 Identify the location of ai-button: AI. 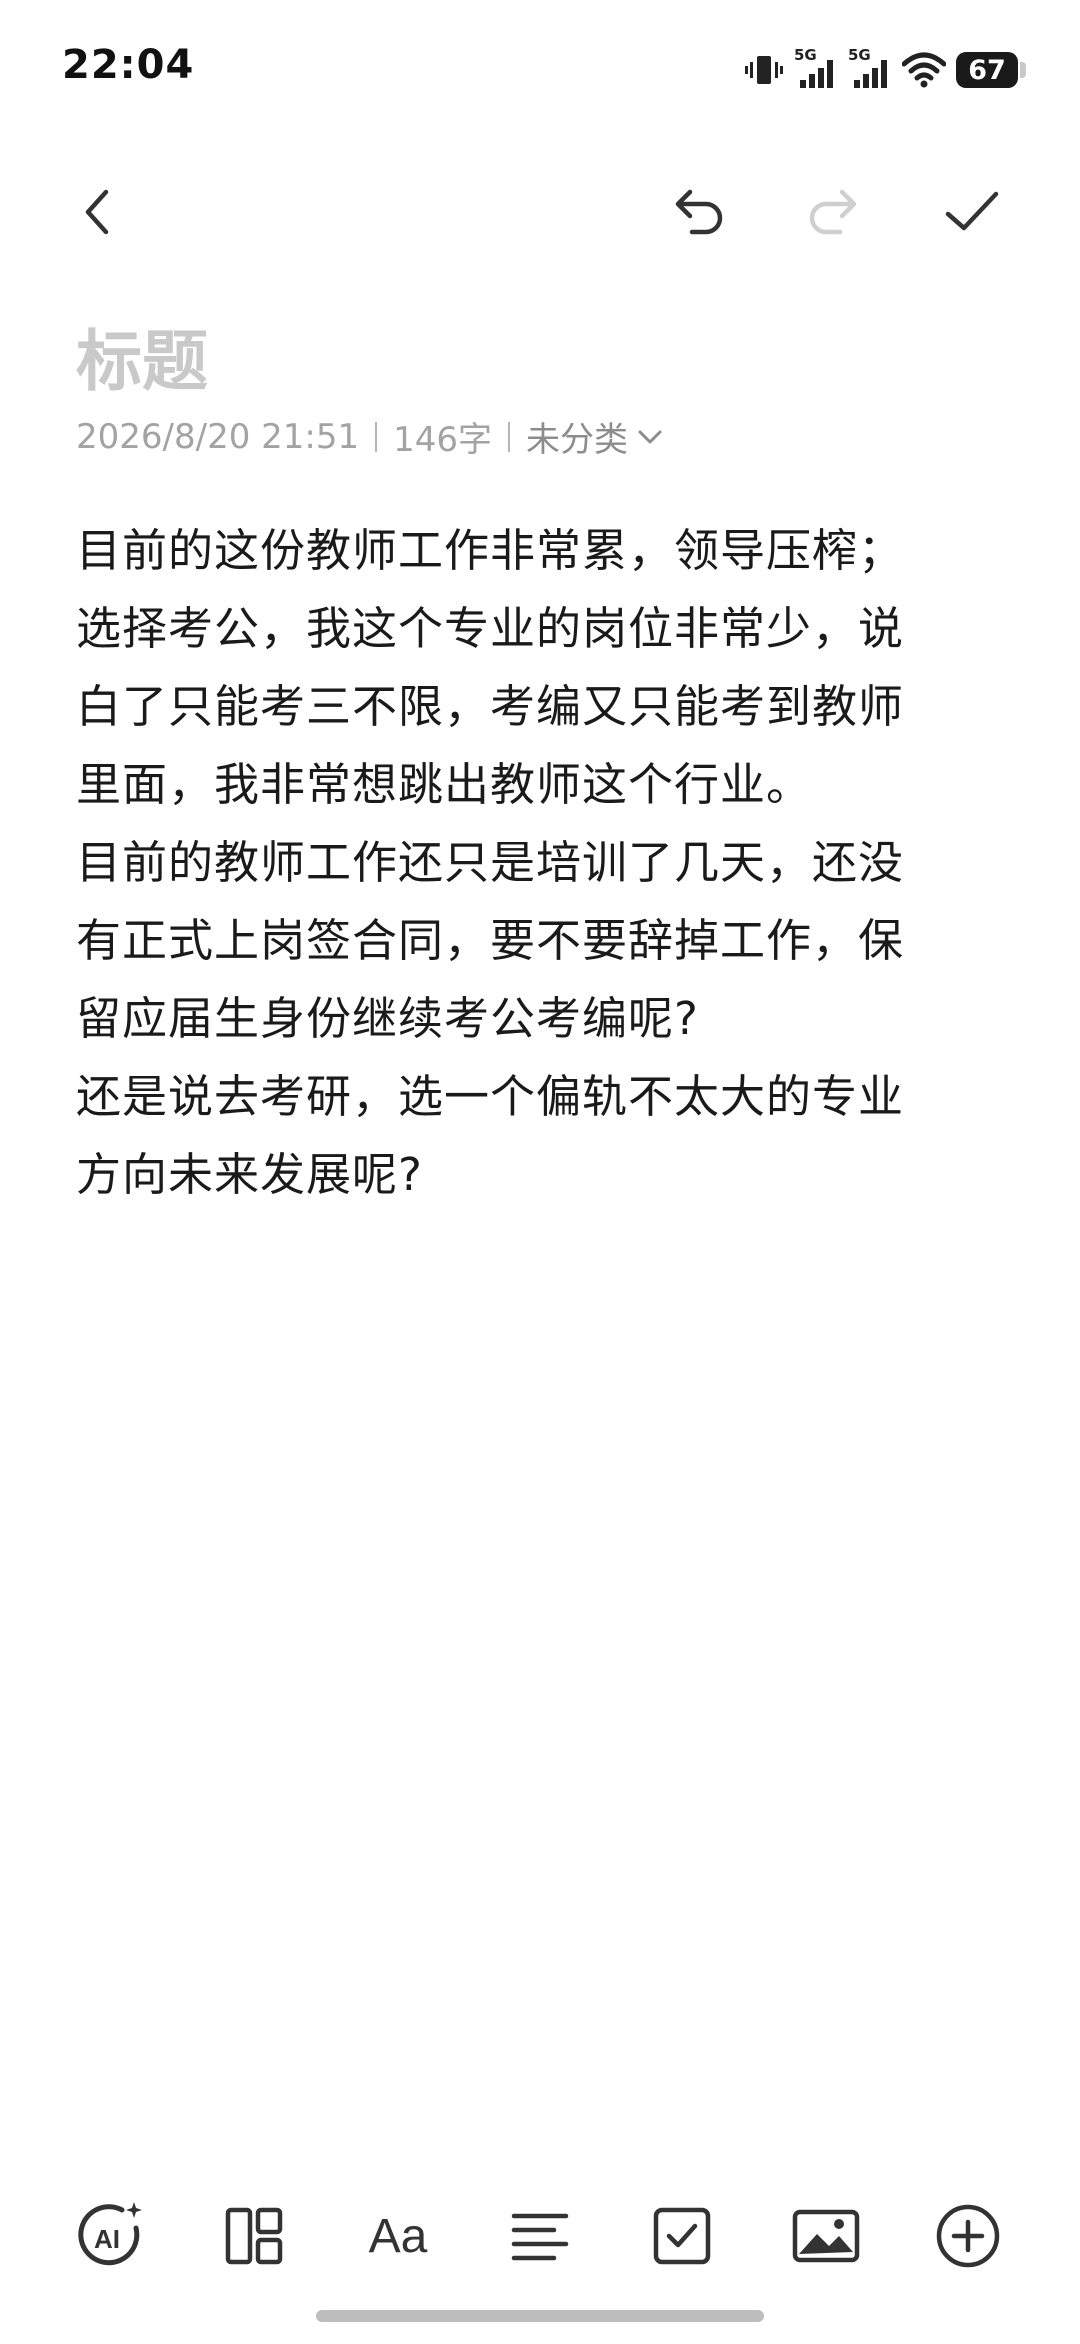
(112, 2236).